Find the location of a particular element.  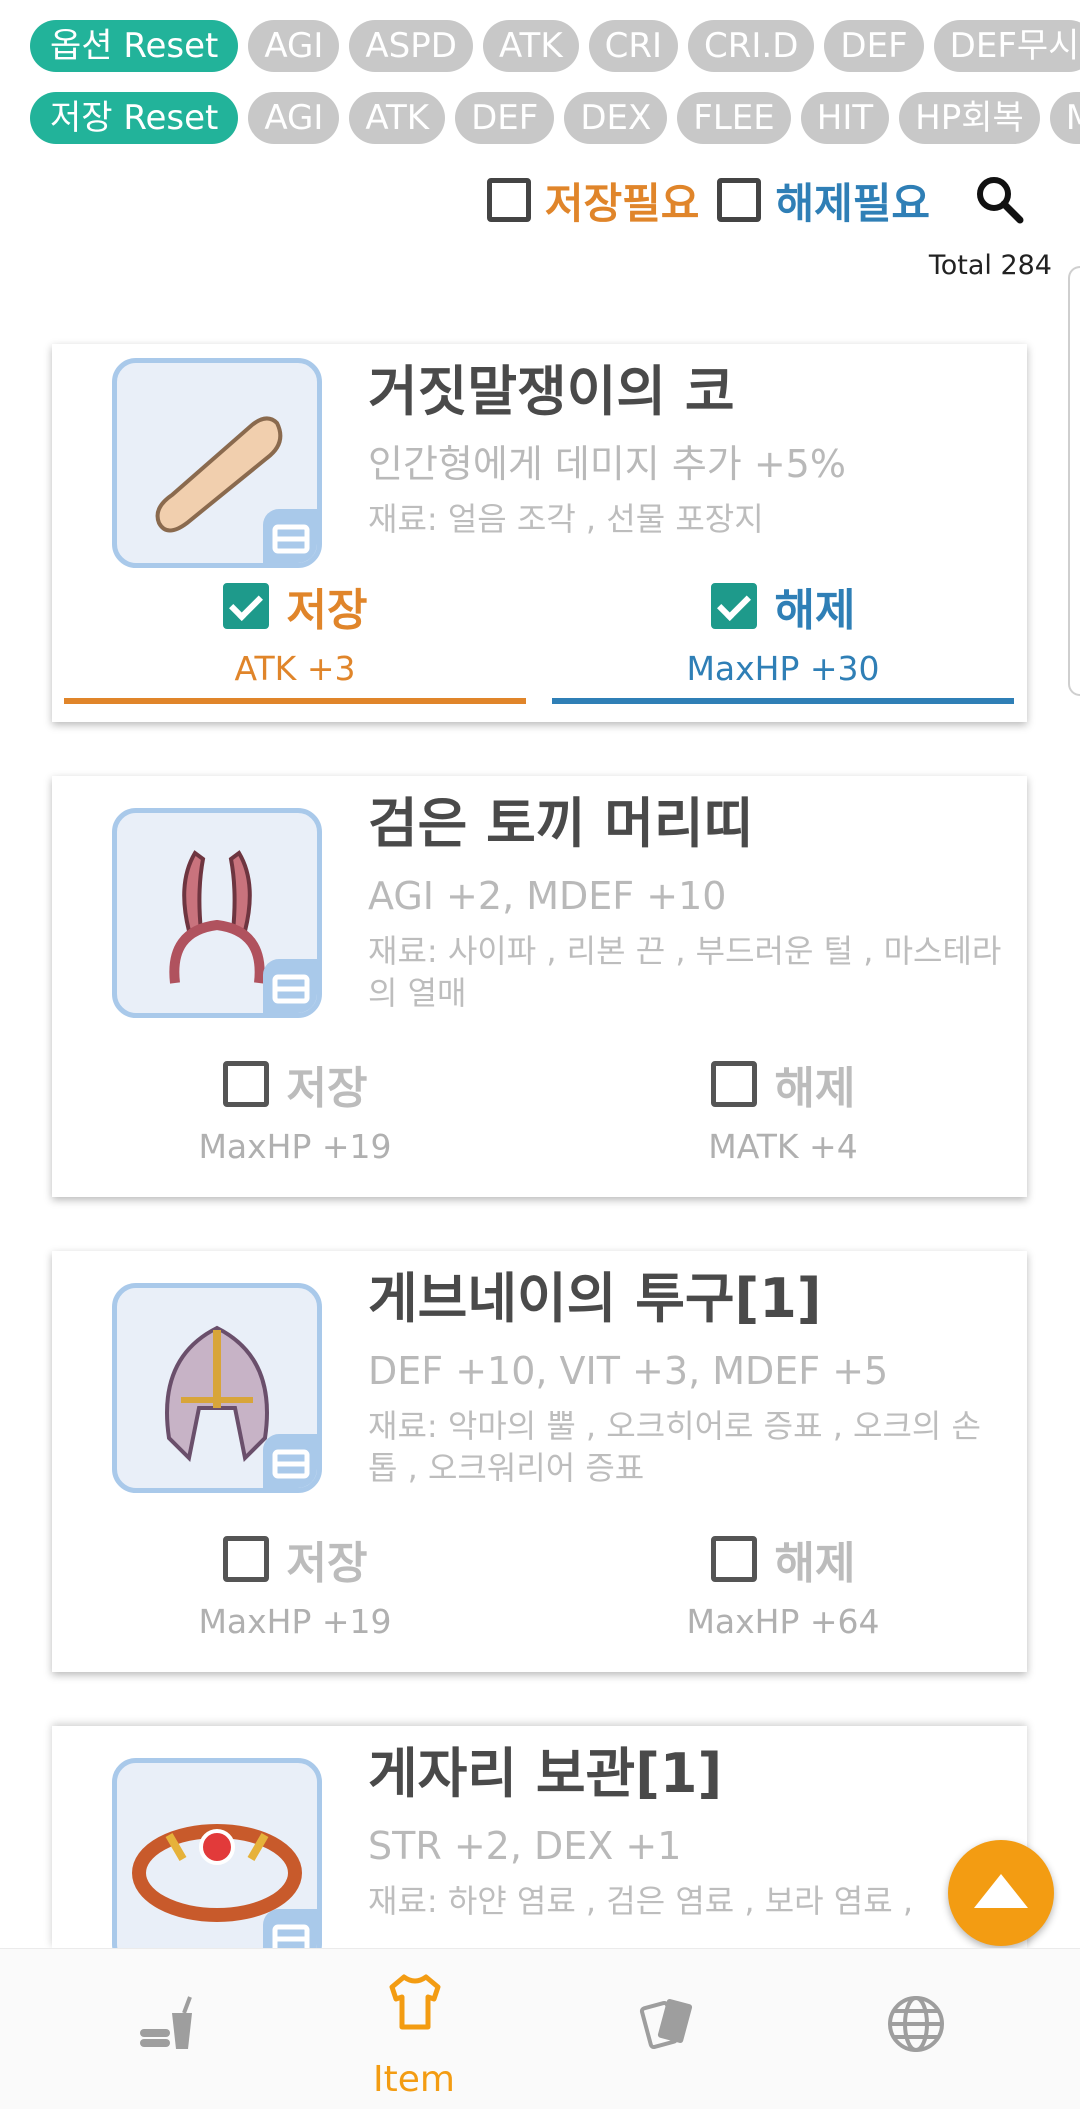

item-name: 검은 토끼 머리띠 is located at coordinates (561, 823).